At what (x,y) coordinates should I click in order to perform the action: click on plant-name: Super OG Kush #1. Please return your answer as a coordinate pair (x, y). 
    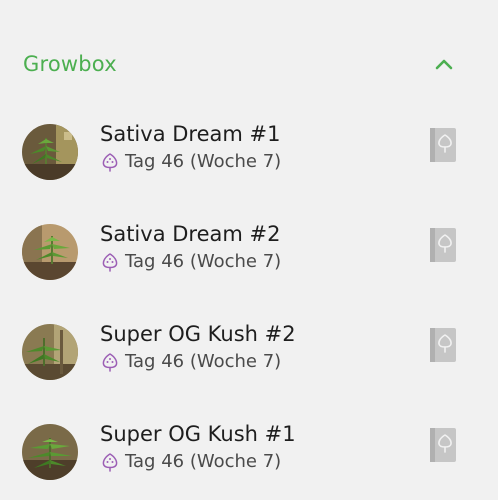
    Looking at the image, I should click on (198, 434).